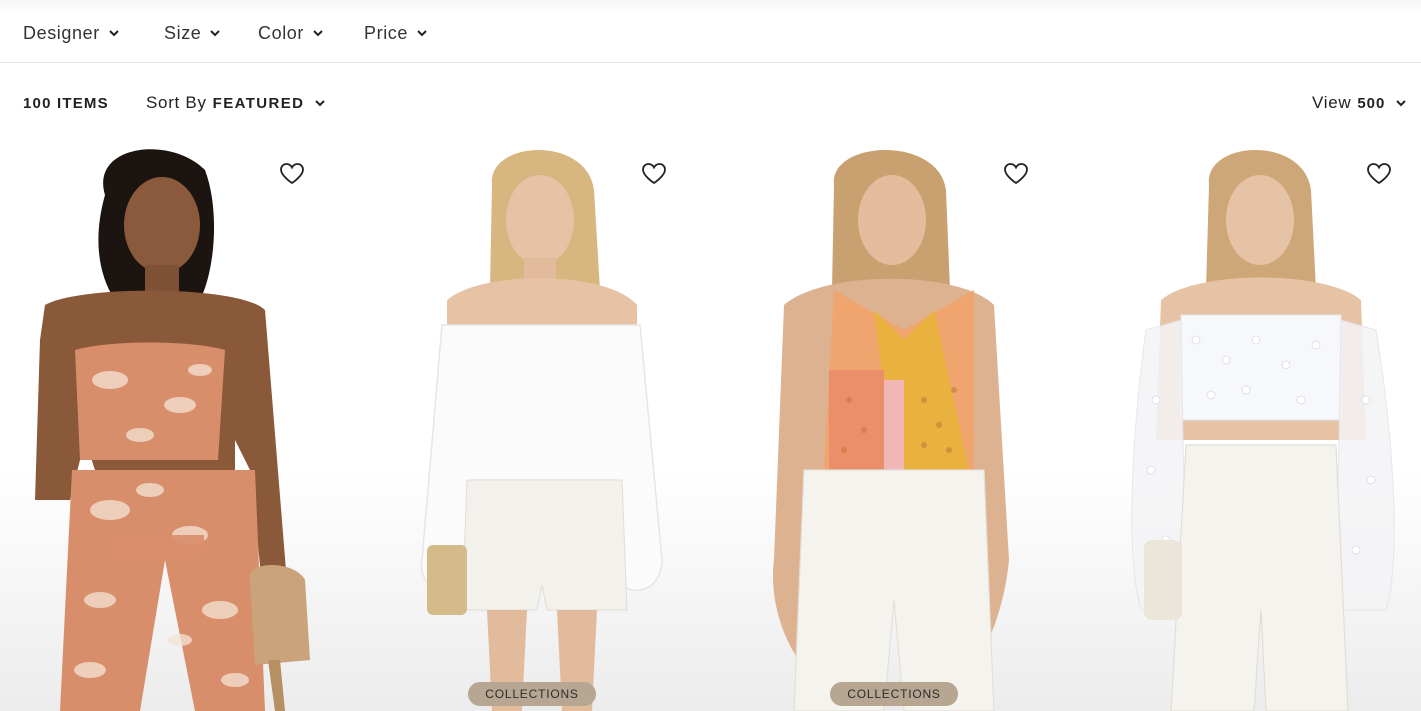  Describe the element at coordinates (710, 31) in the screenshot. I see `filter-bar: Designer Size Color Price` at that location.